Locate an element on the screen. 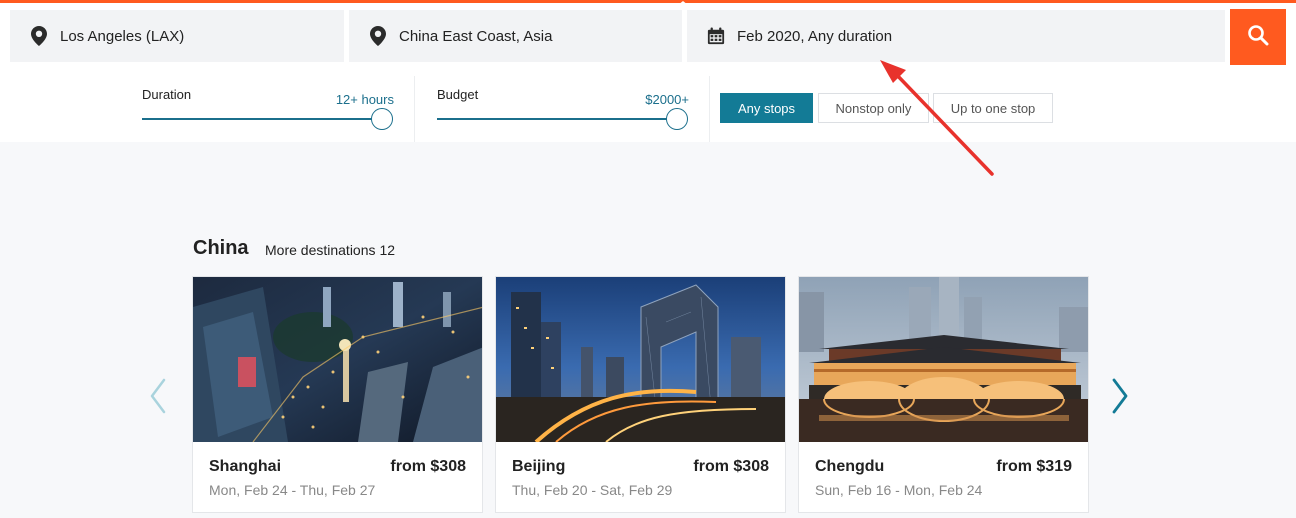 The height and width of the screenshot is (518, 1296). budget-track is located at coordinates (557, 119).